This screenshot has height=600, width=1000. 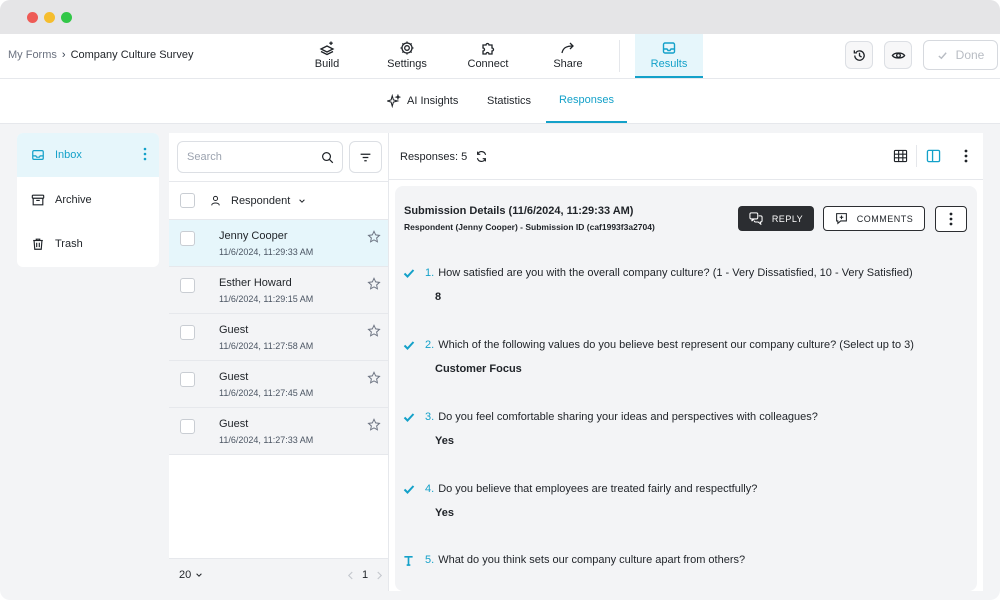 I want to click on comments-label: COMMENTS, so click(x=885, y=218).